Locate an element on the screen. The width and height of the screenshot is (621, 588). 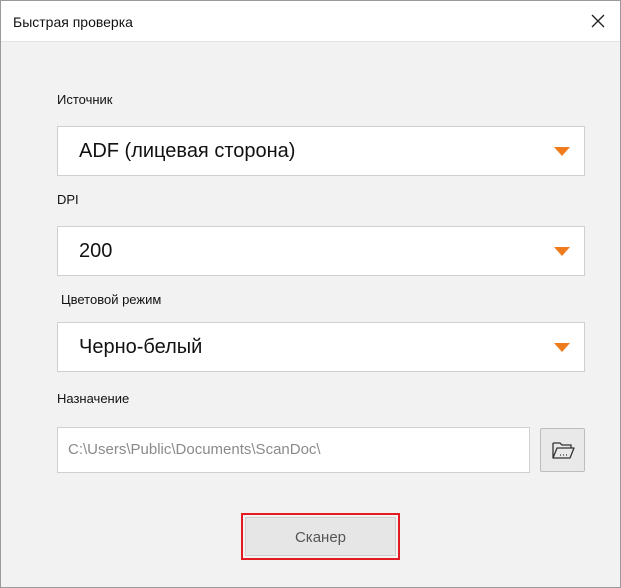
destination-path-field: C:\Users\Public\Documents\ScanDoc\ is located at coordinates (293, 450).